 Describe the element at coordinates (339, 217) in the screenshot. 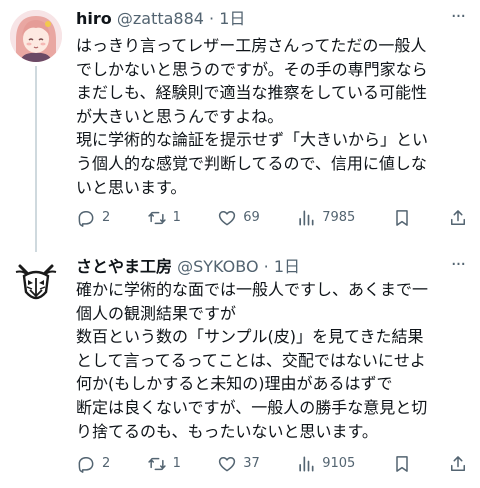

I see `view-count: 7985` at that location.